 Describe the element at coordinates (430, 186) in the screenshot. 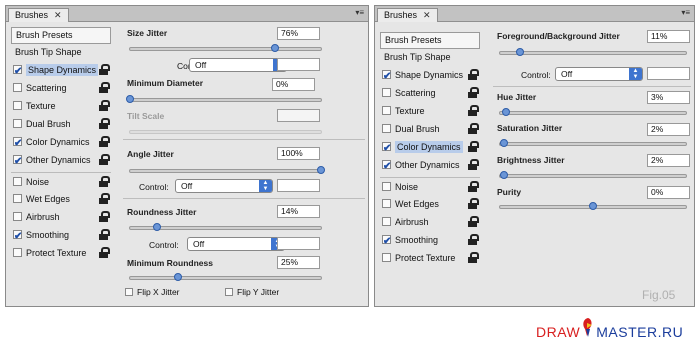

I see `sidebar-item-noise: Noise` at that location.